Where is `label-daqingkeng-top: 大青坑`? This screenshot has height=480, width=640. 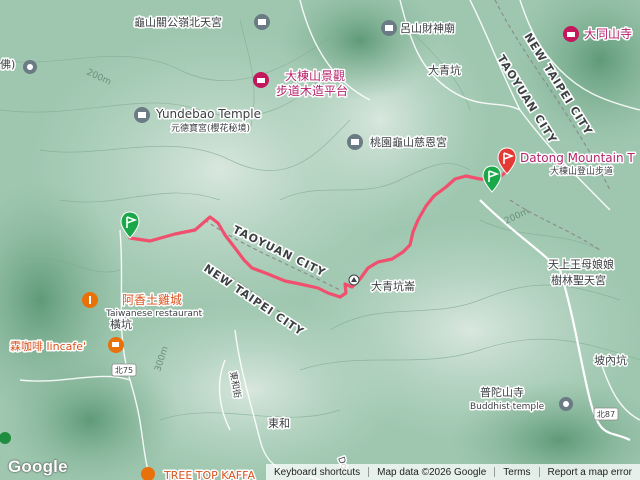 label-daqingkeng-top: 大青坑 is located at coordinates (444, 70).